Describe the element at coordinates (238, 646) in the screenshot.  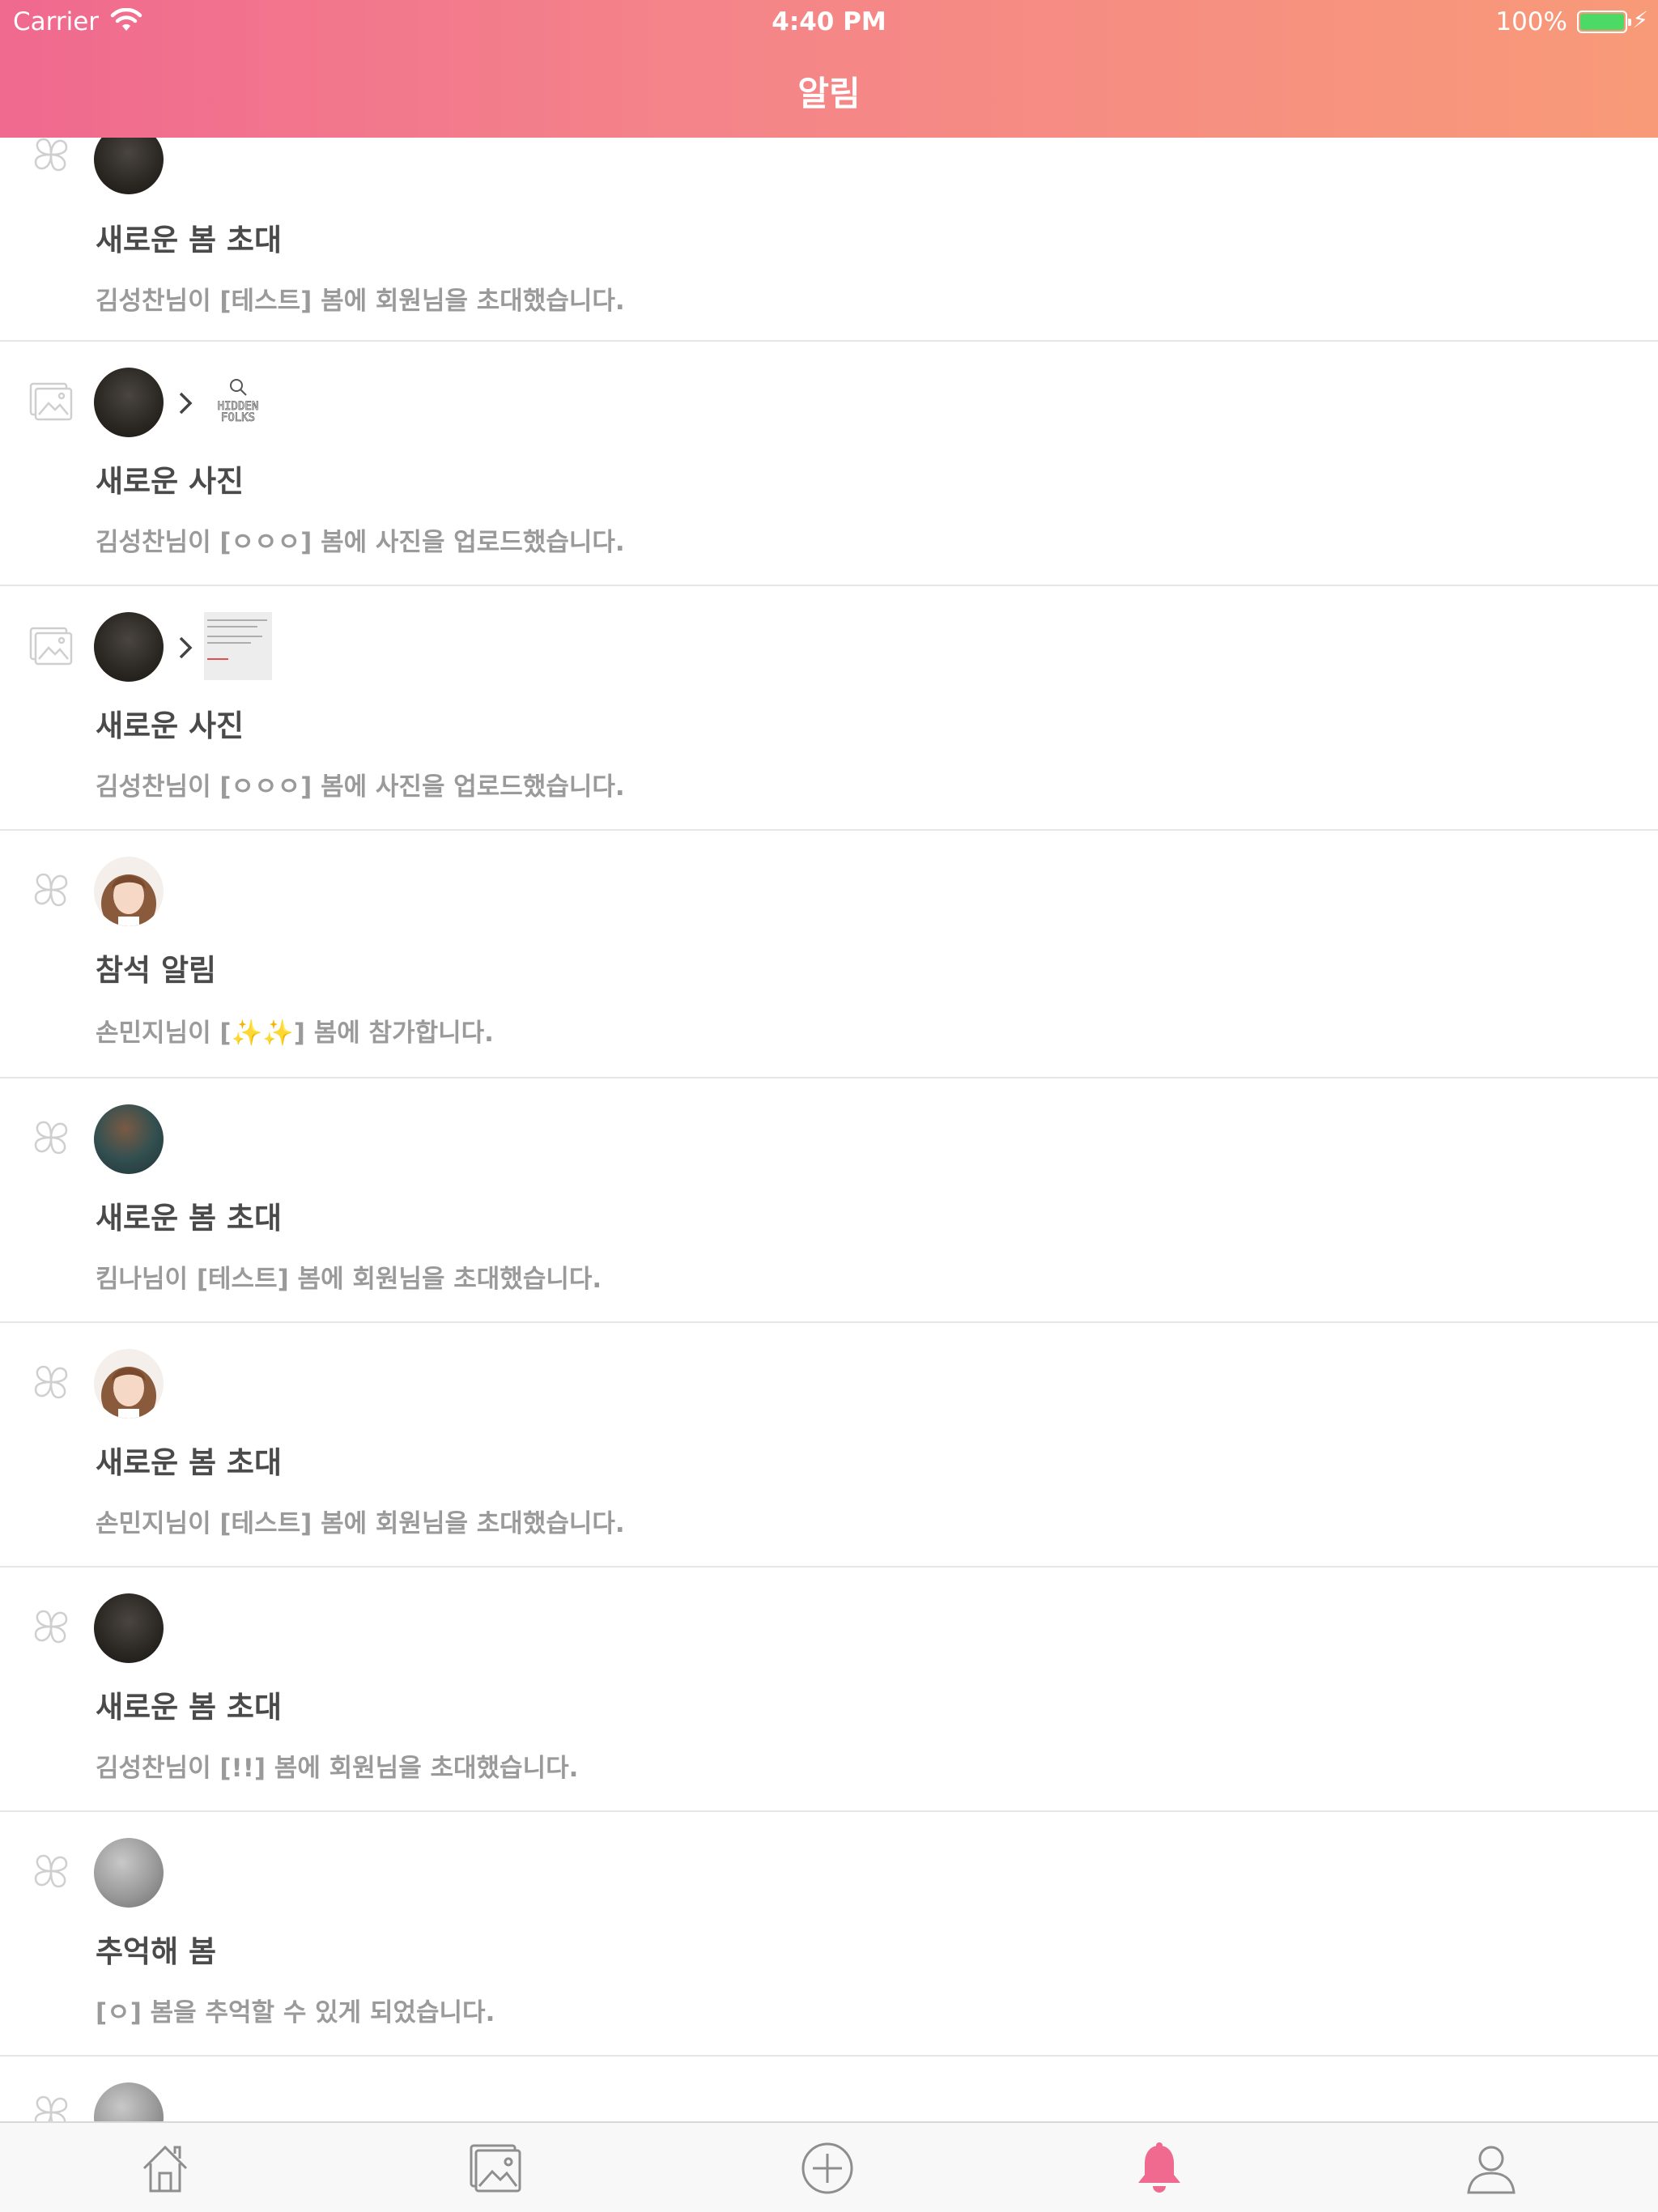
I see `thumb-document` at that location.